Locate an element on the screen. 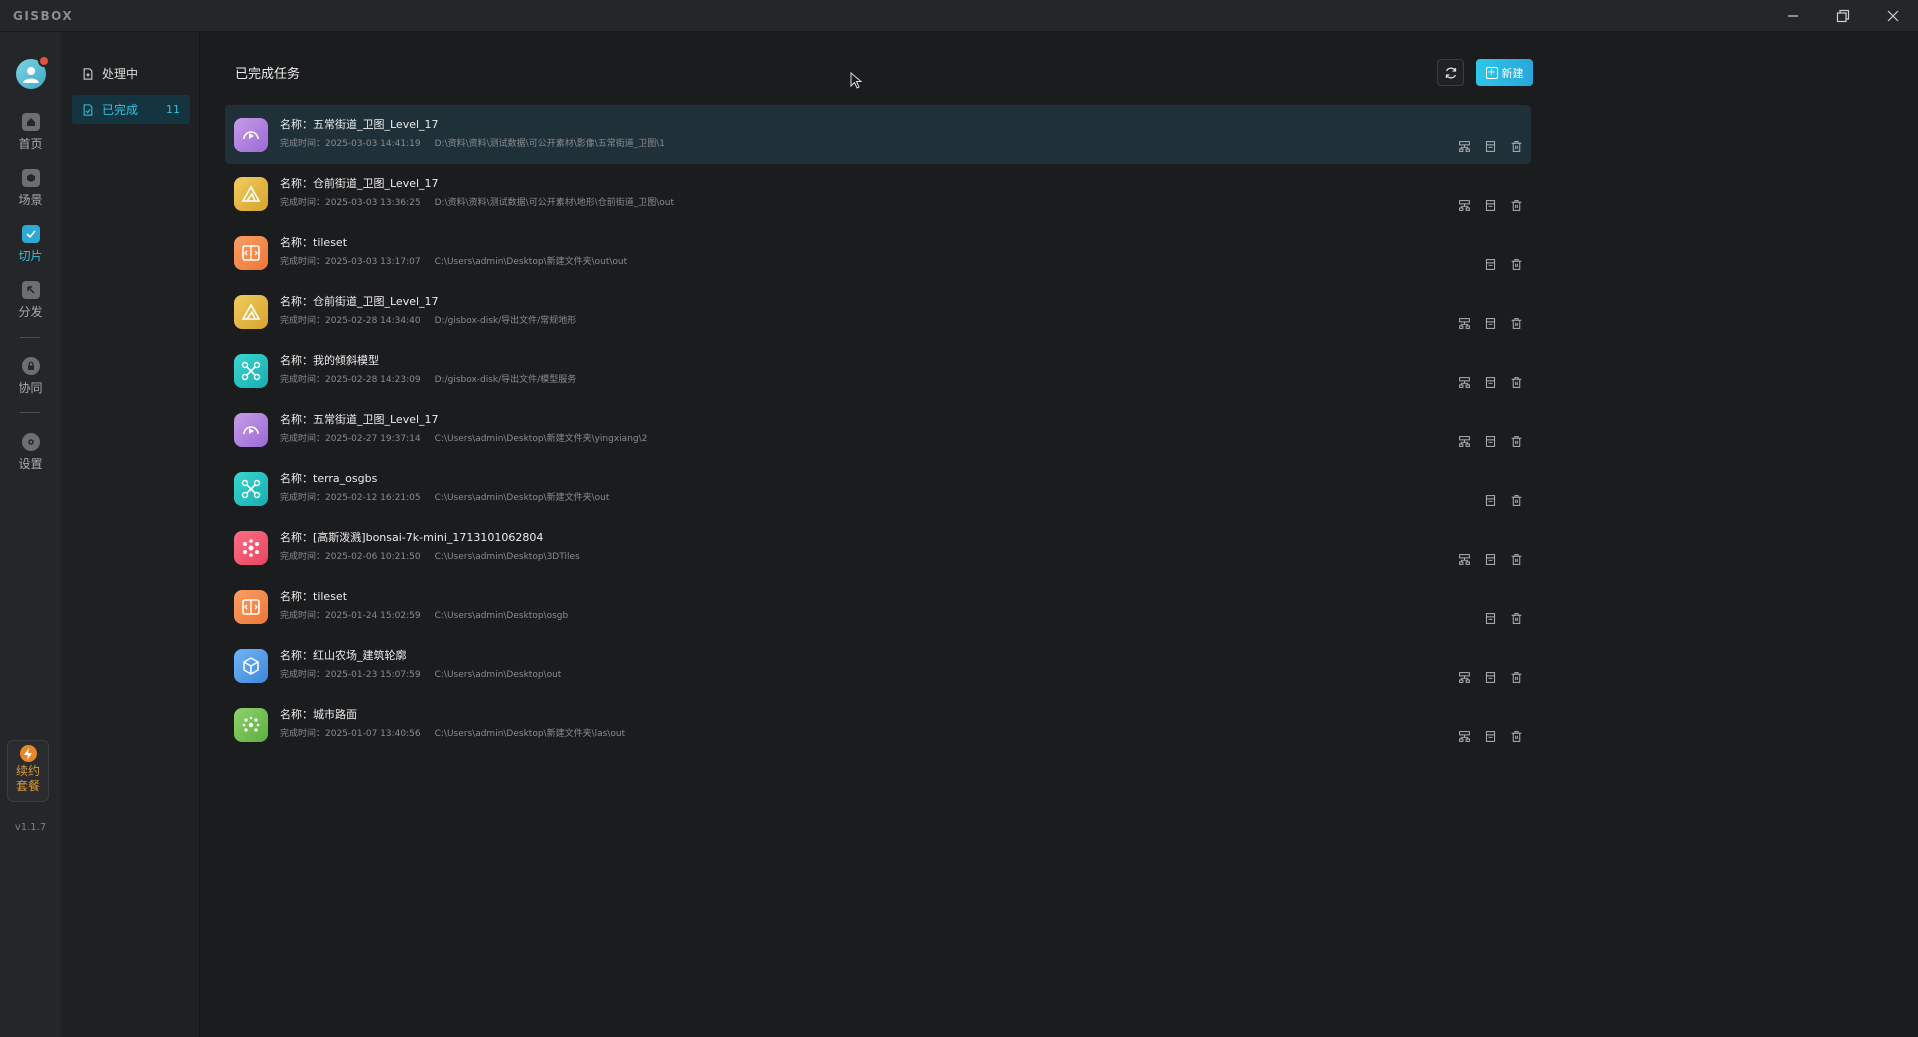  task-time: 2025-01-23 15:07:59 is located at coordinates (373, 675).